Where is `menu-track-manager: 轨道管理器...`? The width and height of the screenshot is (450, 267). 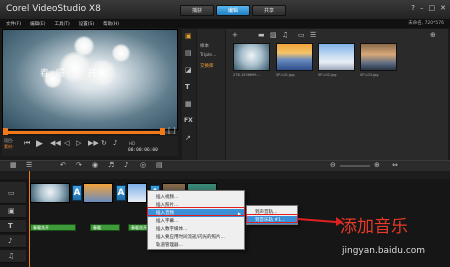 menu-track-manager: 轨道管理器... is located at coordinates (196, 245).